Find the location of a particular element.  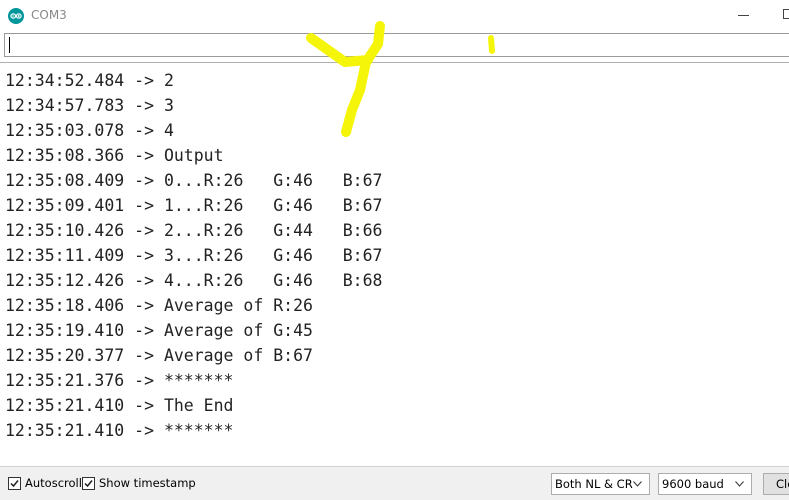

output-line: 12:35:08.409 -> 0...R:26 G:46 B:67 is located at coordinates (194, 180).